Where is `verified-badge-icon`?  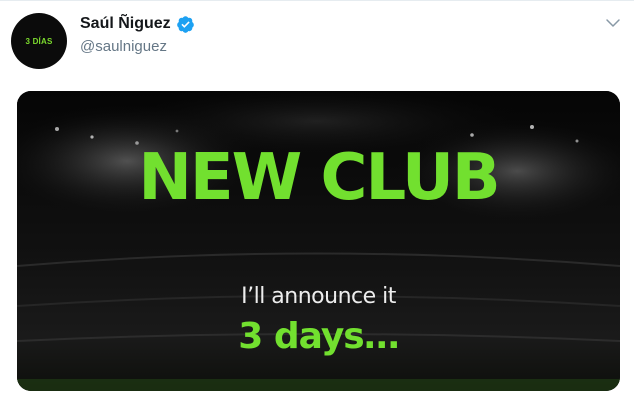
verified-badge-icon is located at coordinates (185, 24).